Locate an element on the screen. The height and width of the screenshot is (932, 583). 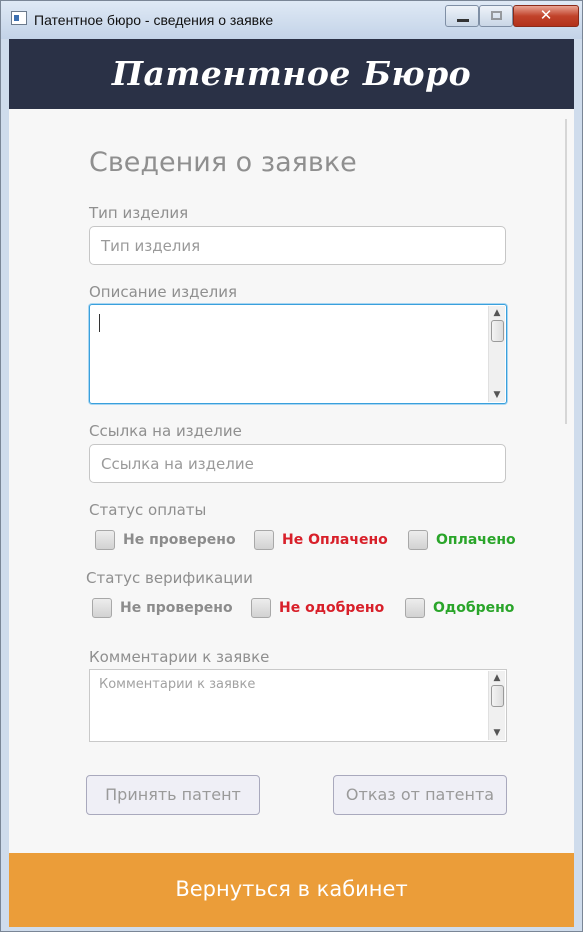
text-caret is located at coordinates (99, 323).